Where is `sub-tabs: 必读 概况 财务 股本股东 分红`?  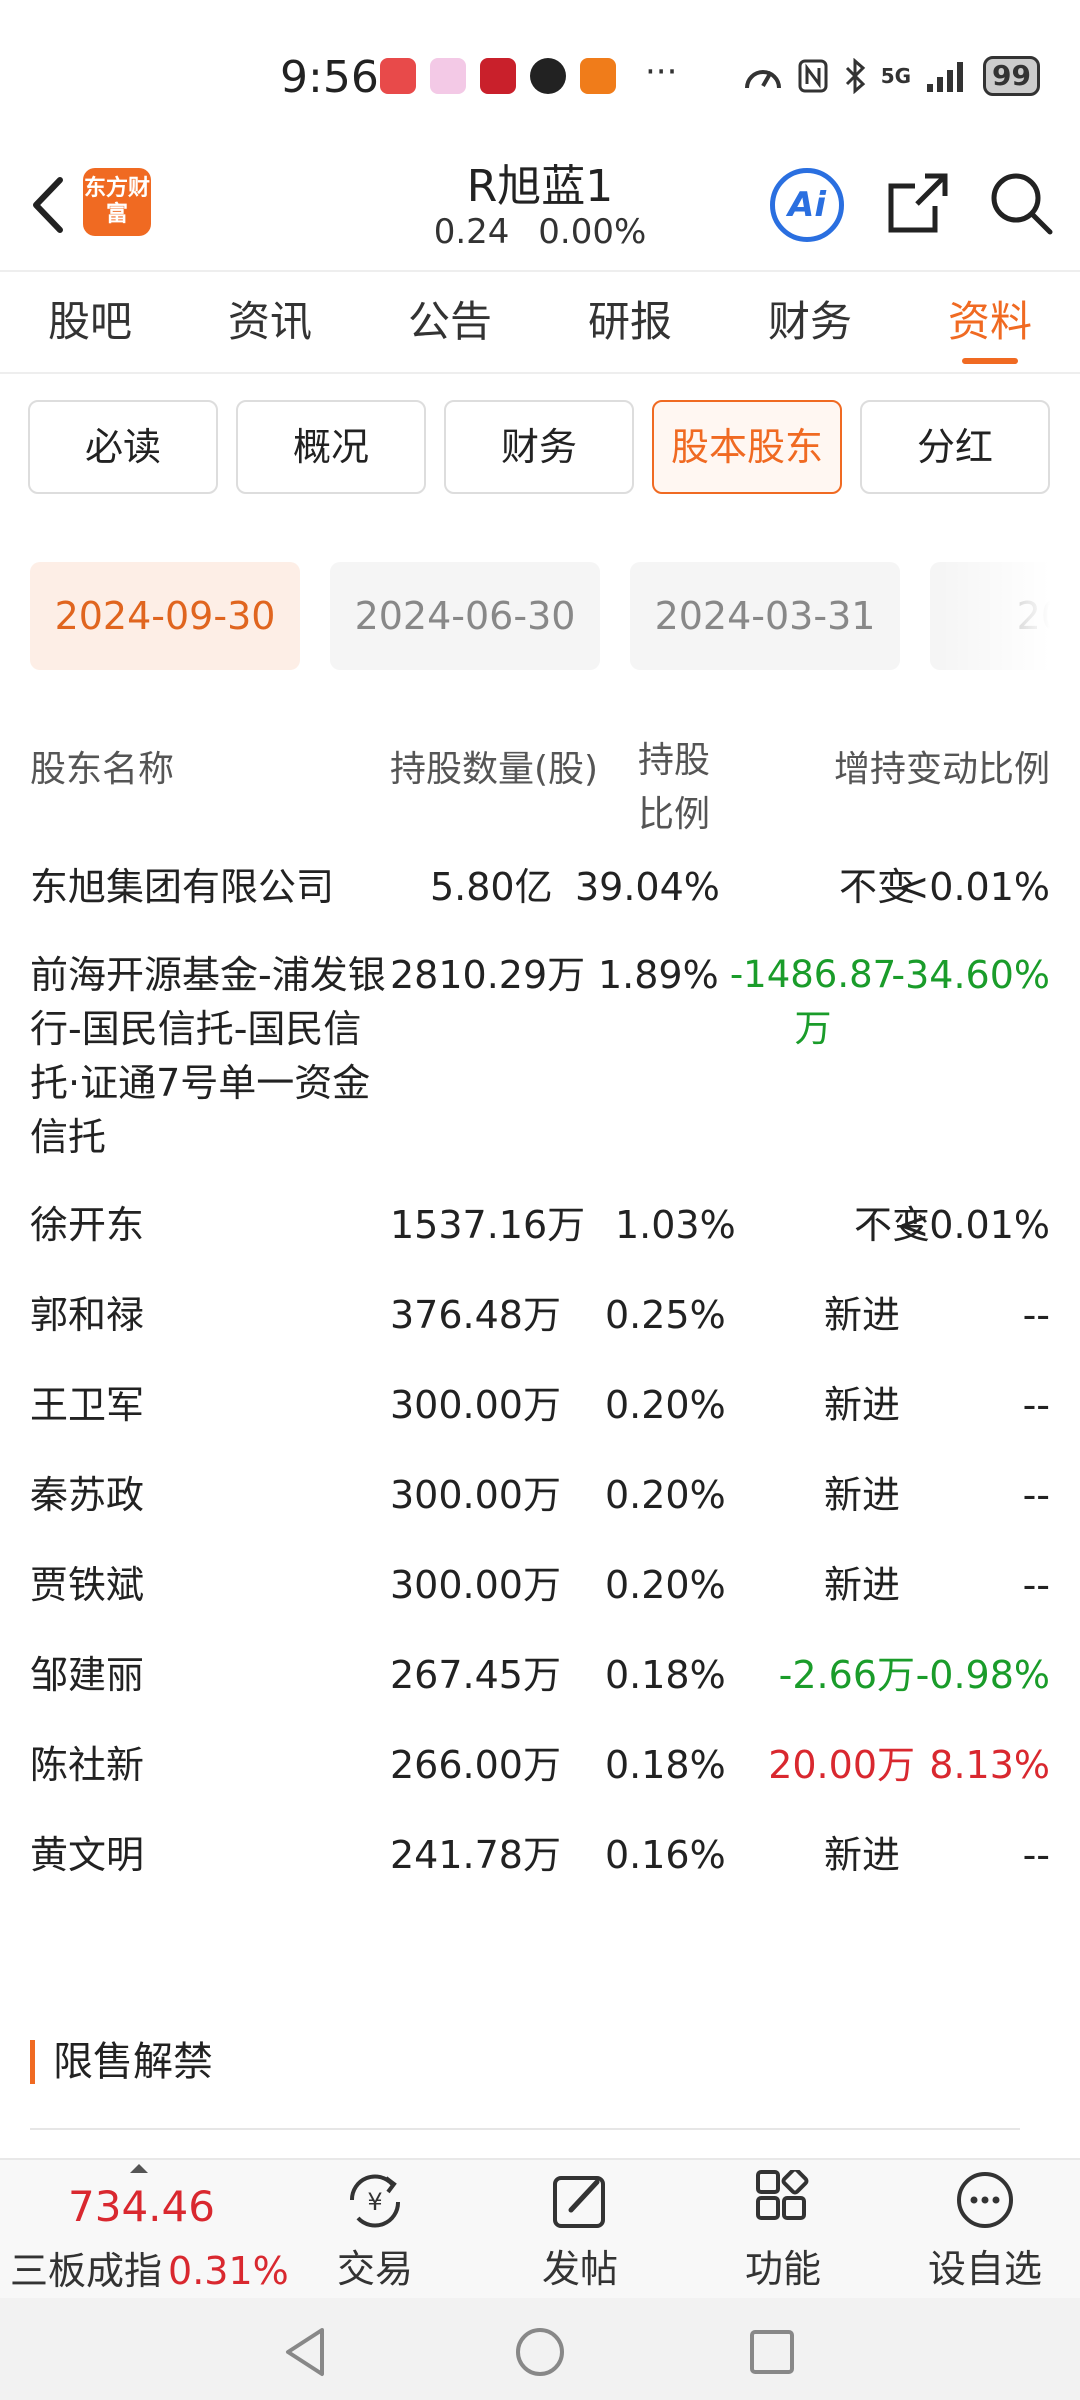 sub-tabs: 必读 概况 财务 股本股东 分红 is located at coordinates (541, 447).